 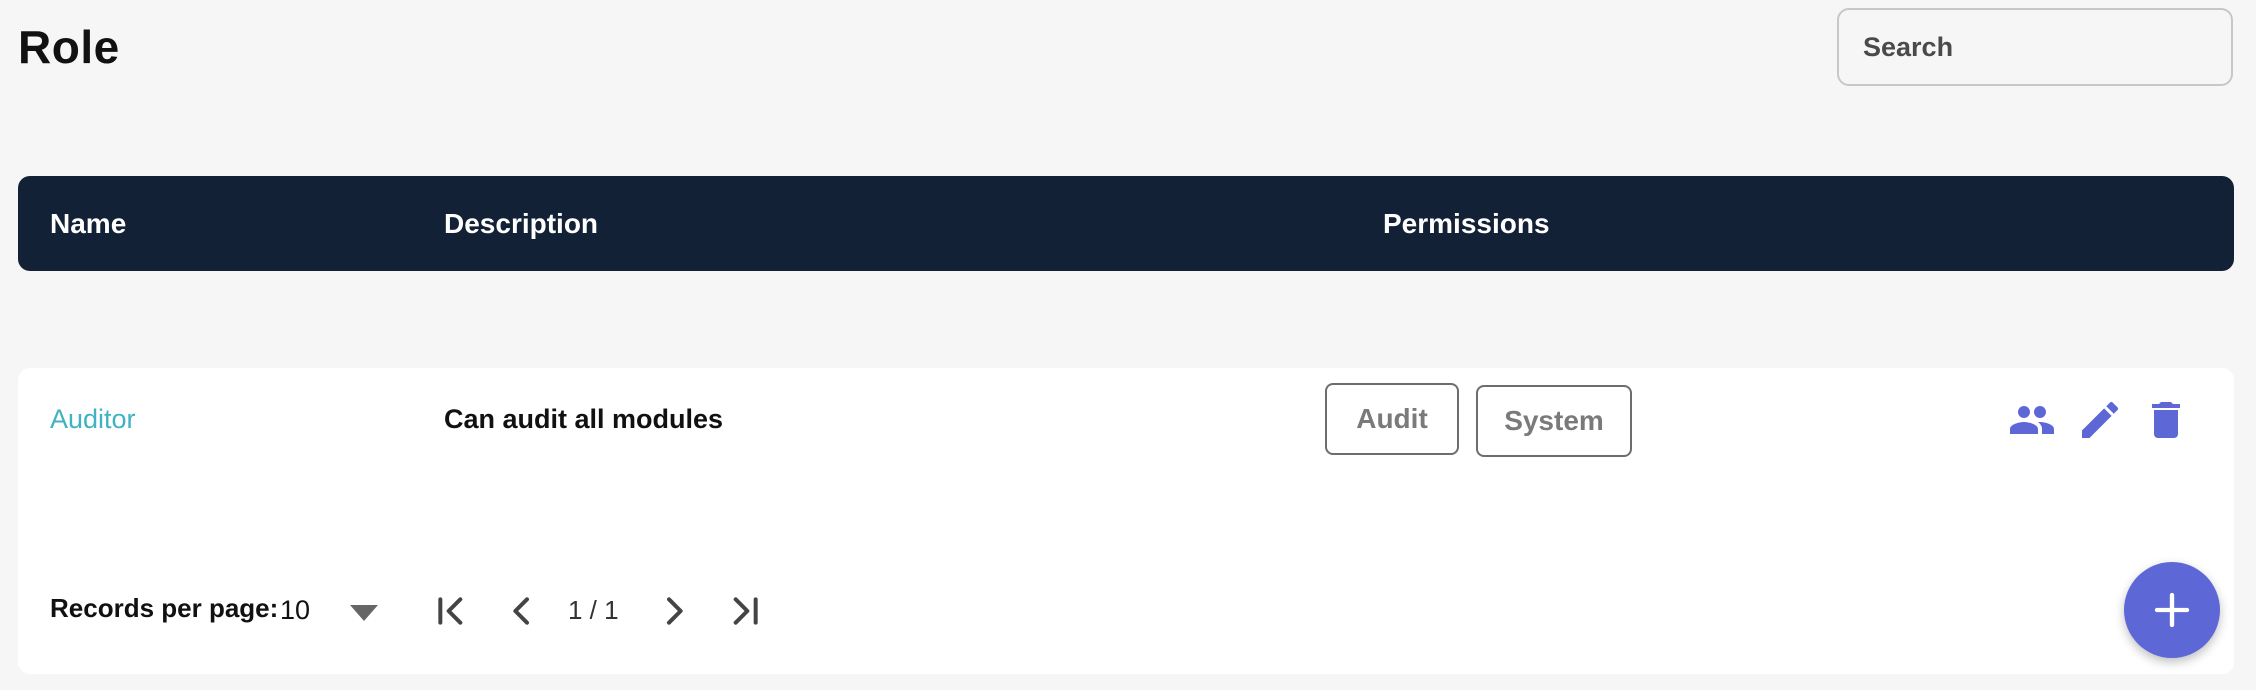 What do you see at coordinates (364, 613) in the screenshot?
I see `chevron-down-icon` at bounding box center [364, 613].